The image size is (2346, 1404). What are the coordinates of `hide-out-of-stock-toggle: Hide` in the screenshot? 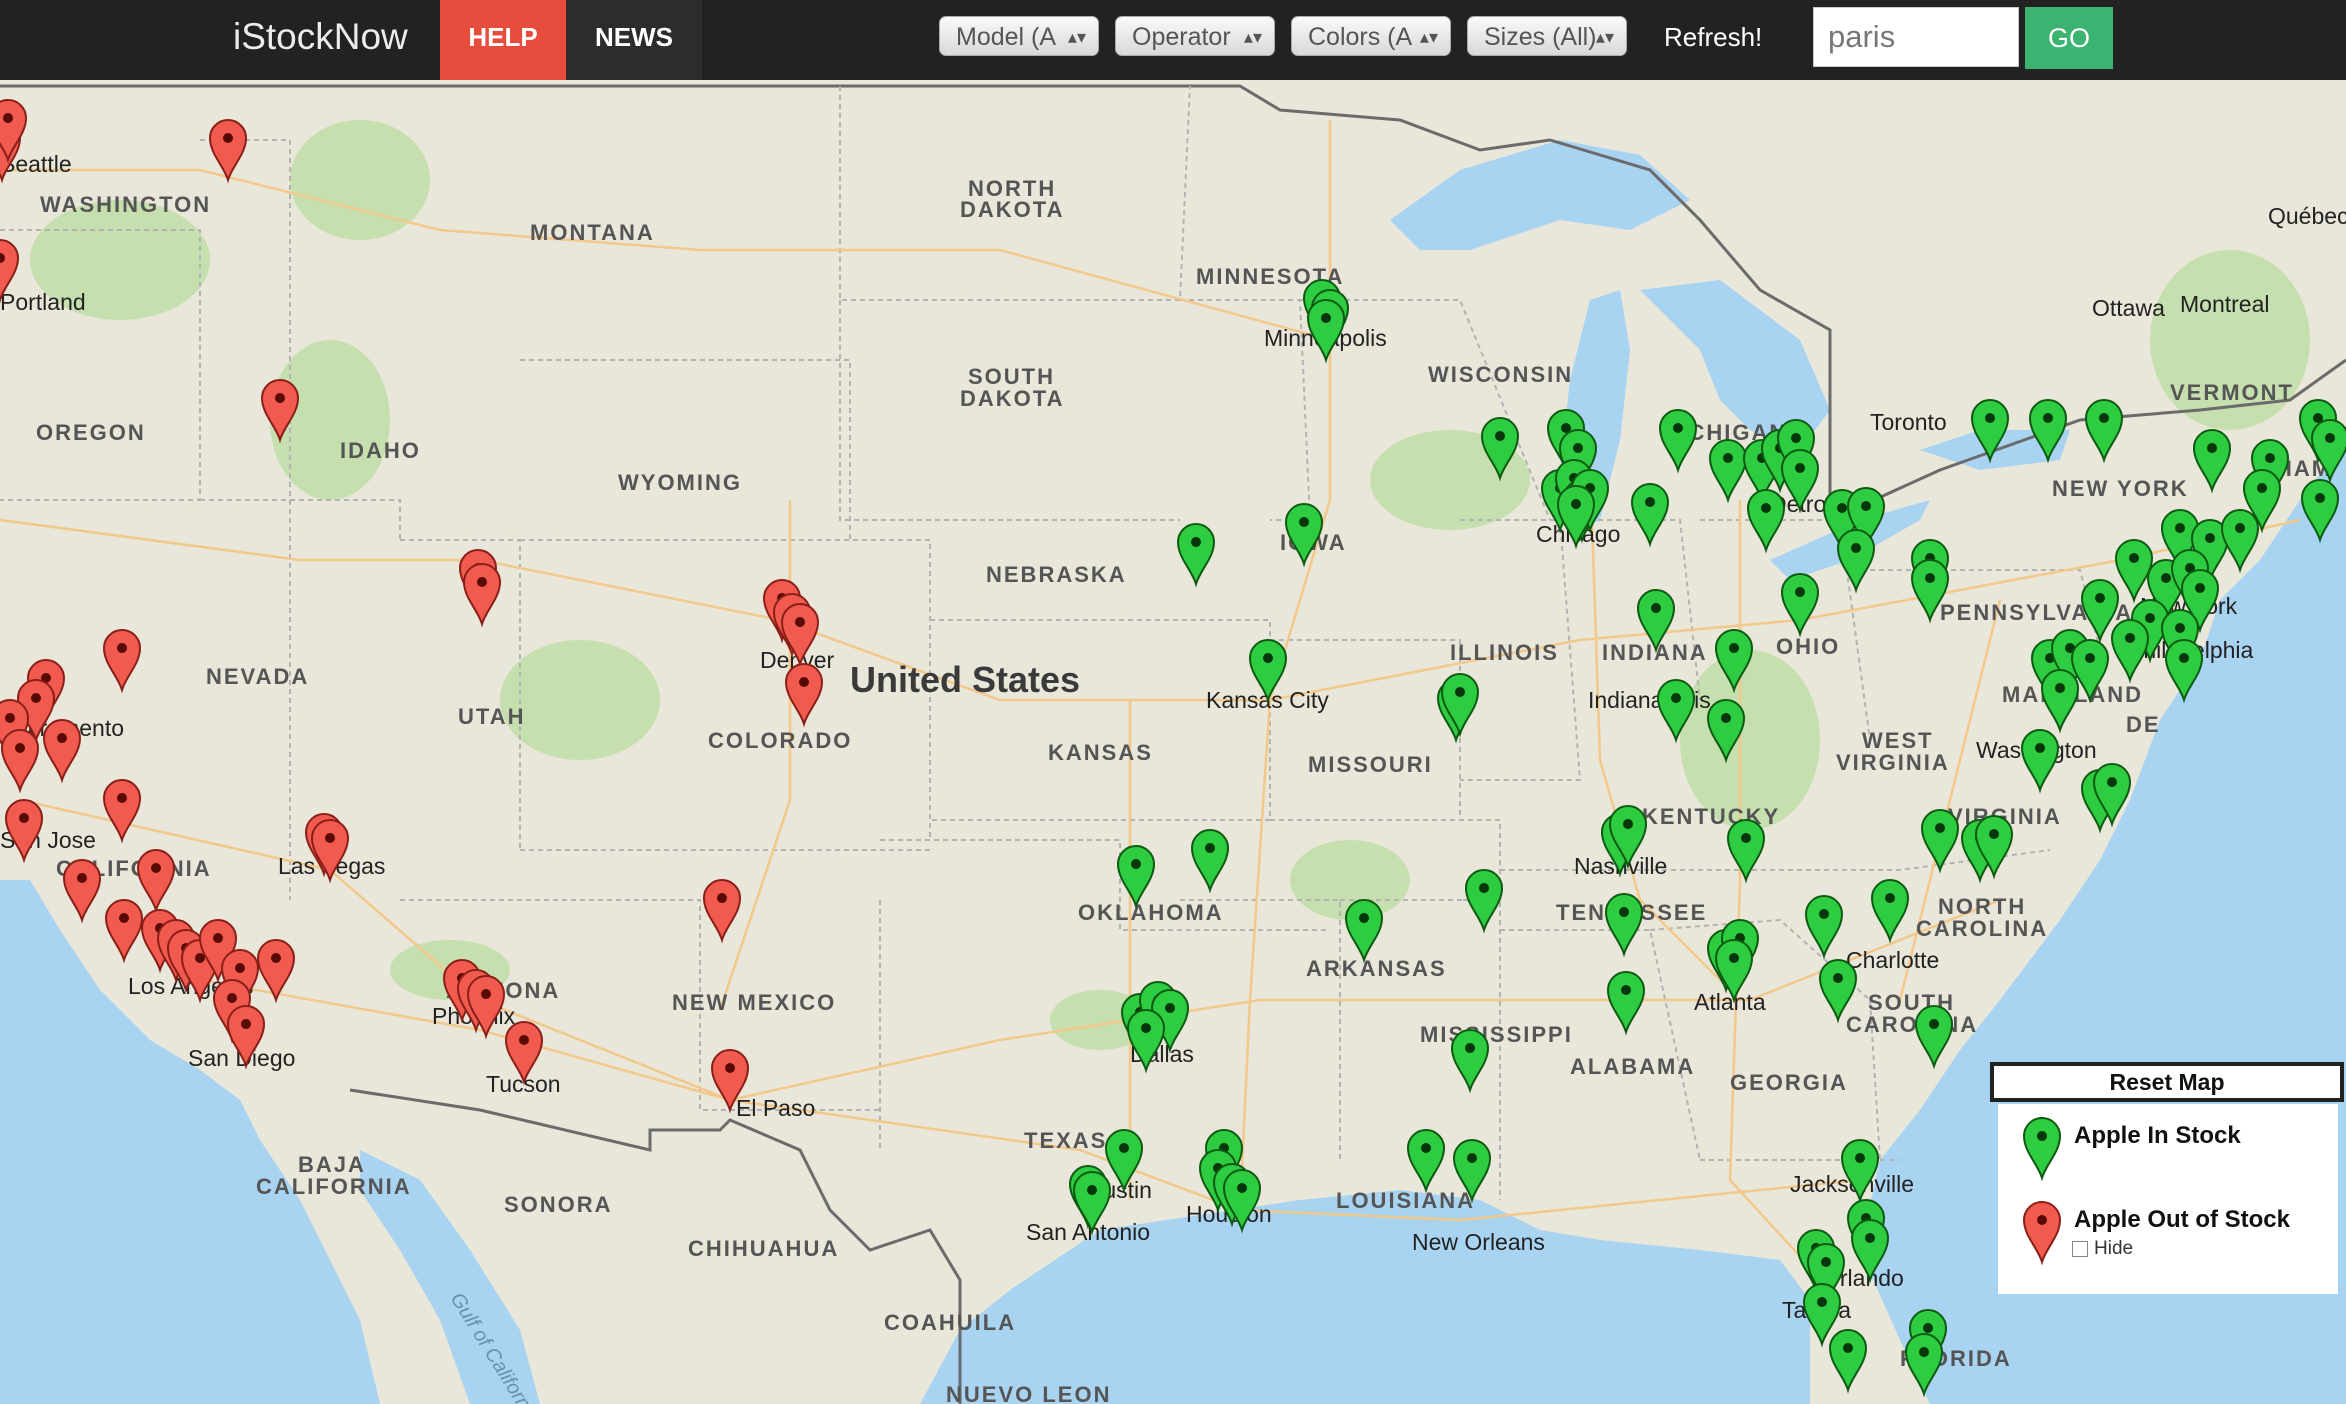 It's located at (2102, 1249).